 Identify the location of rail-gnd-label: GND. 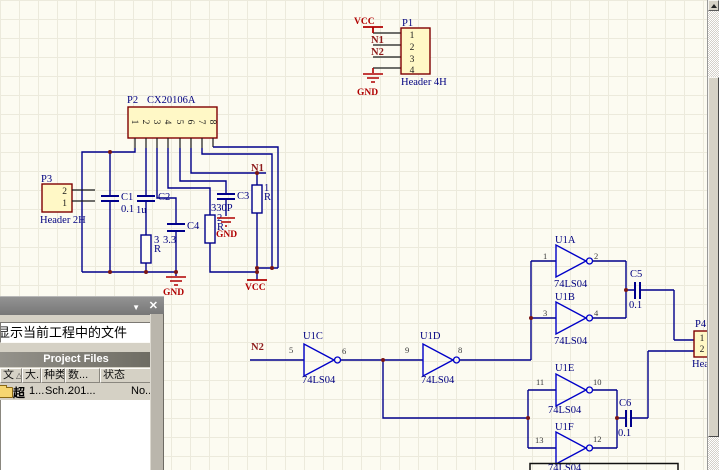
(173, 293).